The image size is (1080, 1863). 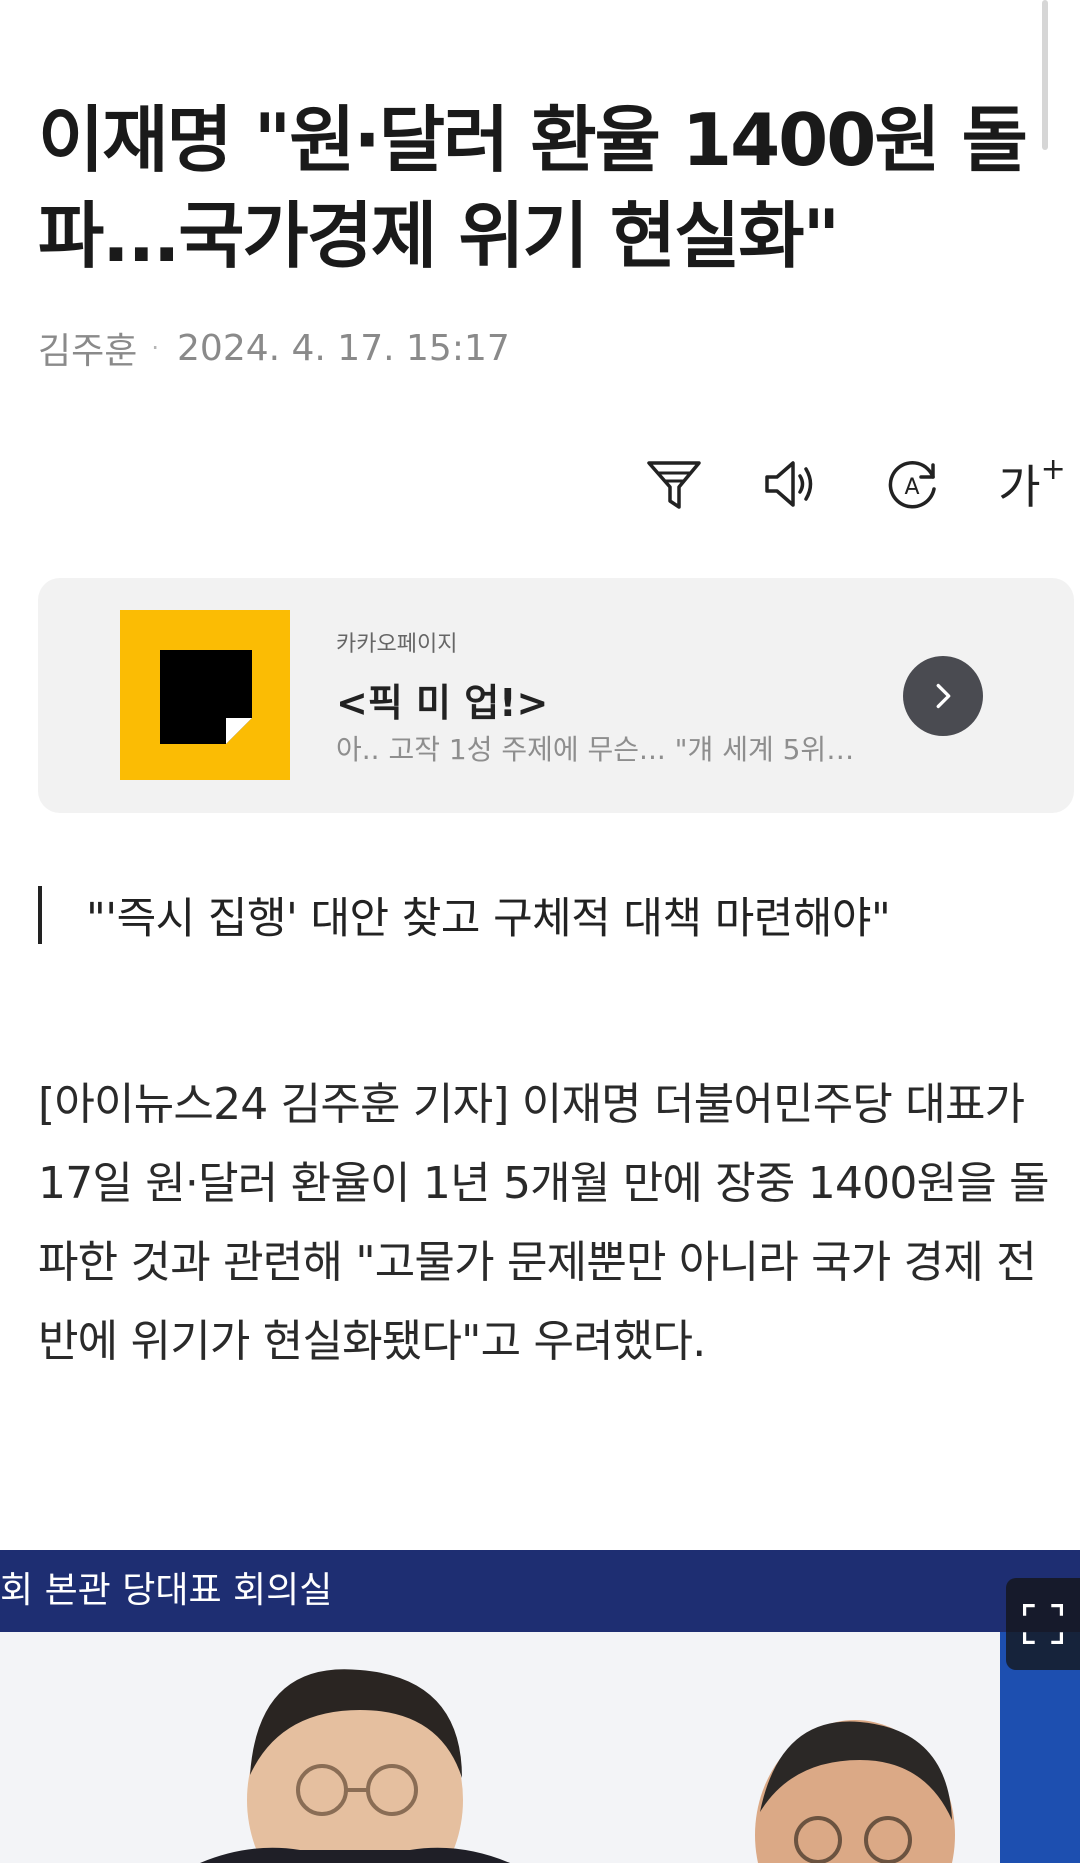 I want to click on expand-photo-button, so click(x=1043, y=1624).